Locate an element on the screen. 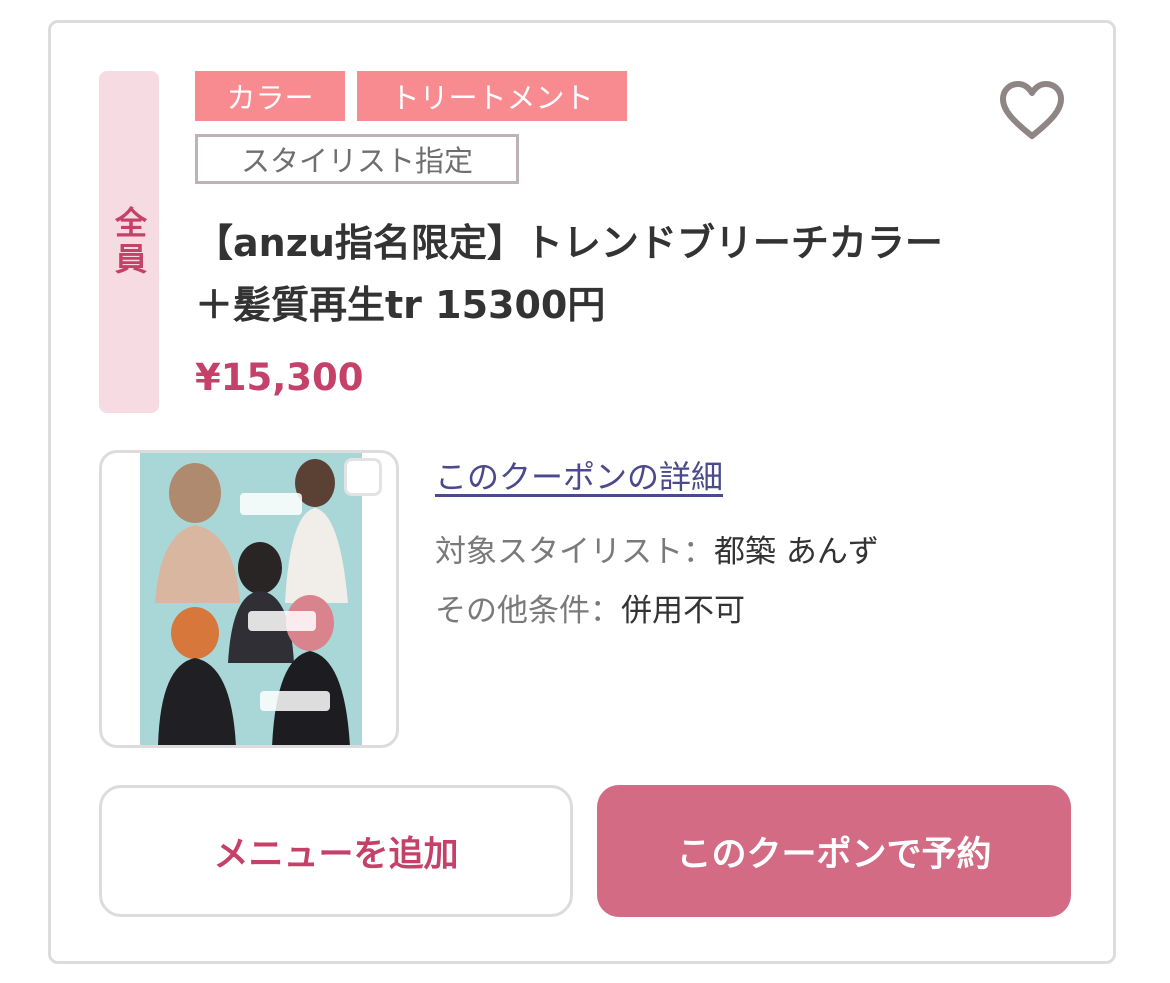 The width and height of the screenshot is (1170, 983). coupon-title: 【anzu指名限定】トレンドブリーチカラー＋髪質再生tr 15300円 is located at coordinates (569, 274).